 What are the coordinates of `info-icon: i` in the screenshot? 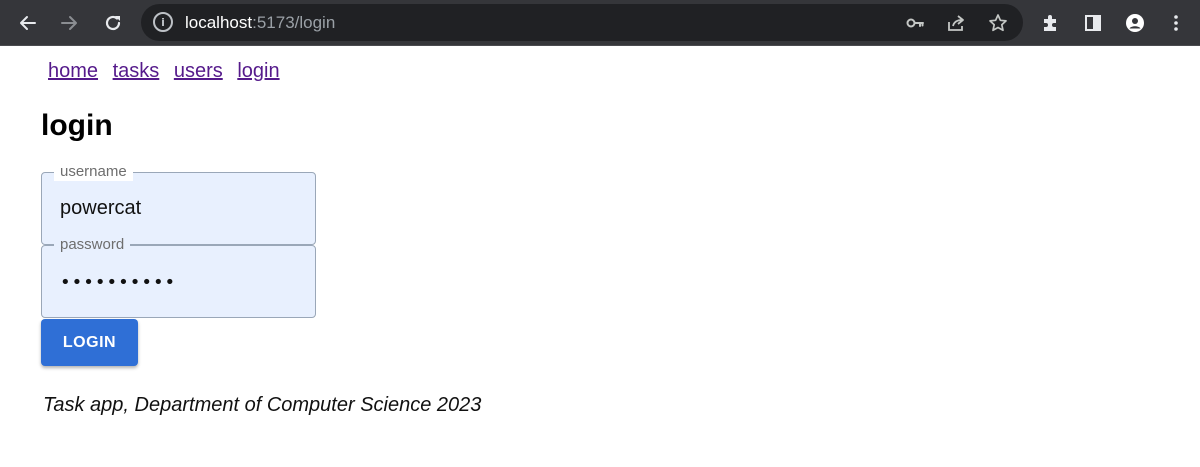 It's located at (163, 22).